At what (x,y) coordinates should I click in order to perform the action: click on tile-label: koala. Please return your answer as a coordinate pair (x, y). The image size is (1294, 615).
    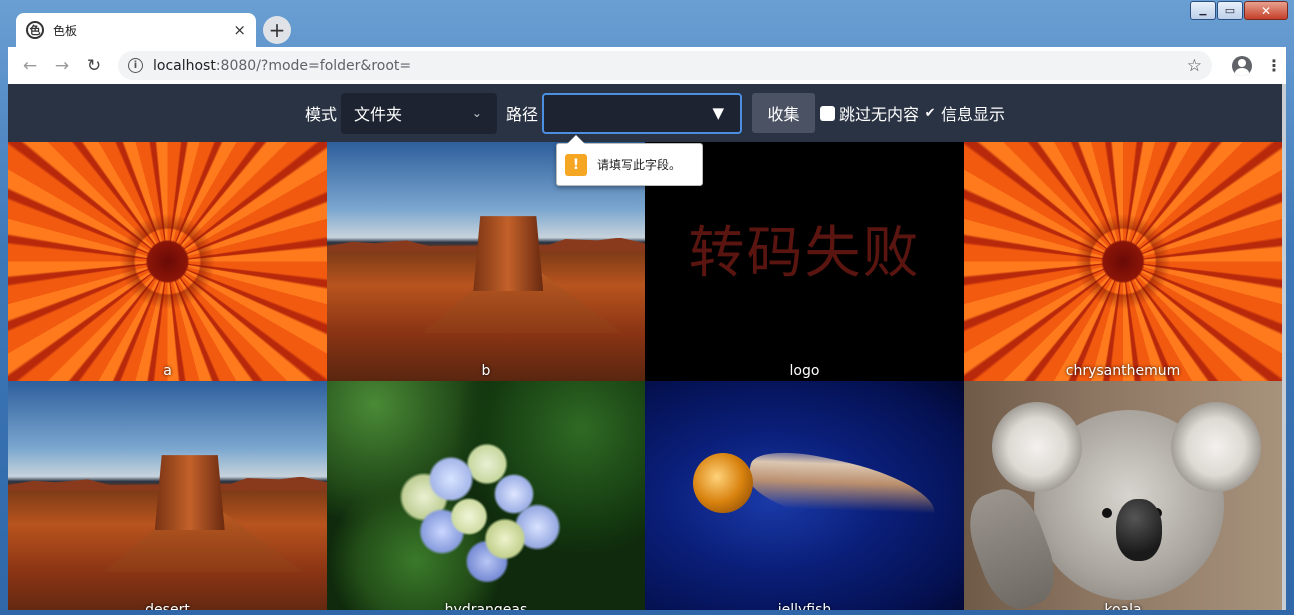
    Looking at the image, I should click on (1123, 606).